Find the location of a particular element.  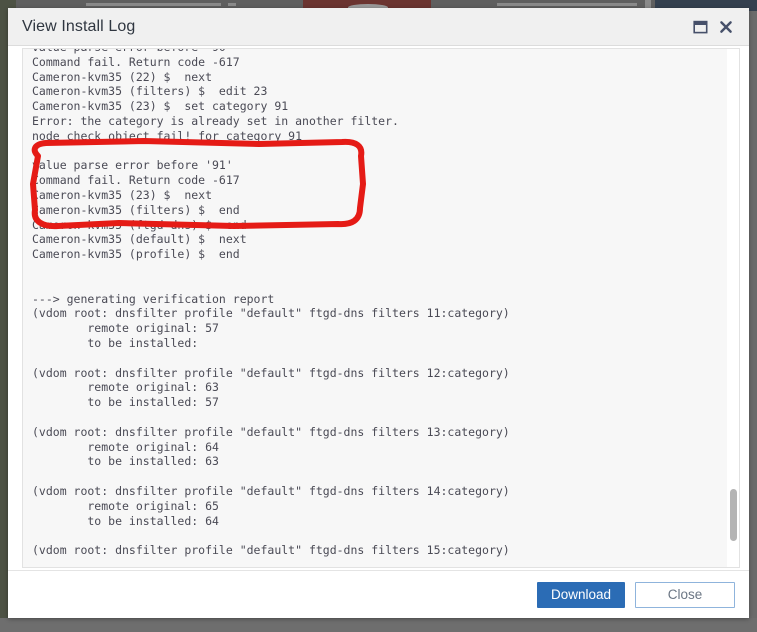

close-window-button is located at coordinates (726, 27).